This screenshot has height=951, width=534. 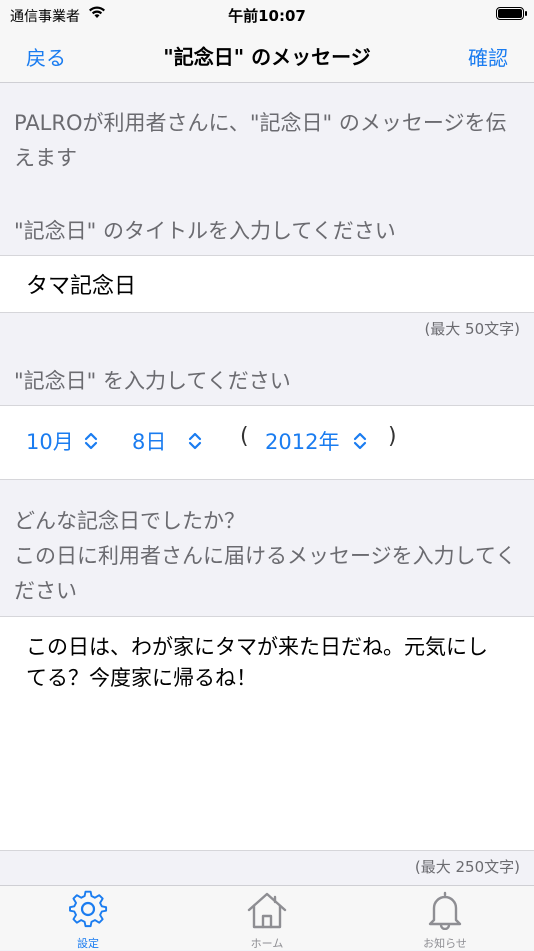 I want to click on year-value: 2012年, so click(x=302, y=442).